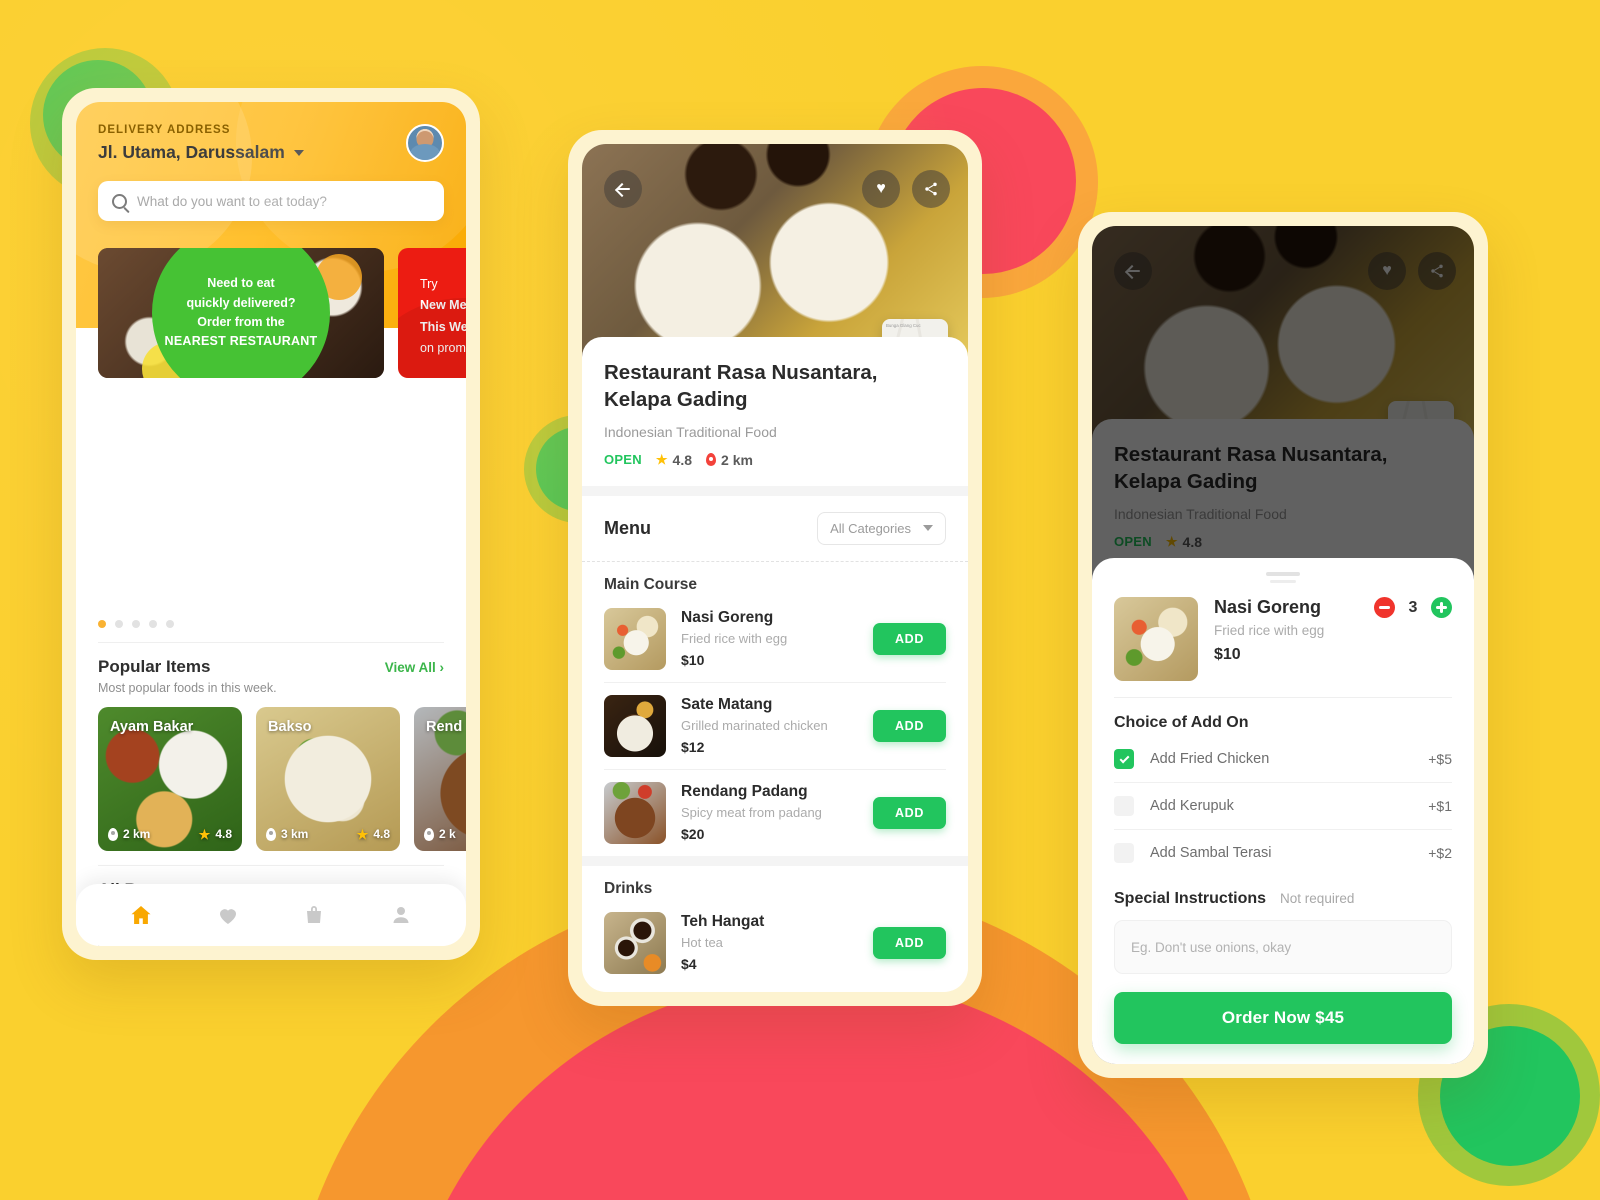 This screenshot has width=1600, height=1200. I want to click on heart-icon: ♥, so click(881, 188).